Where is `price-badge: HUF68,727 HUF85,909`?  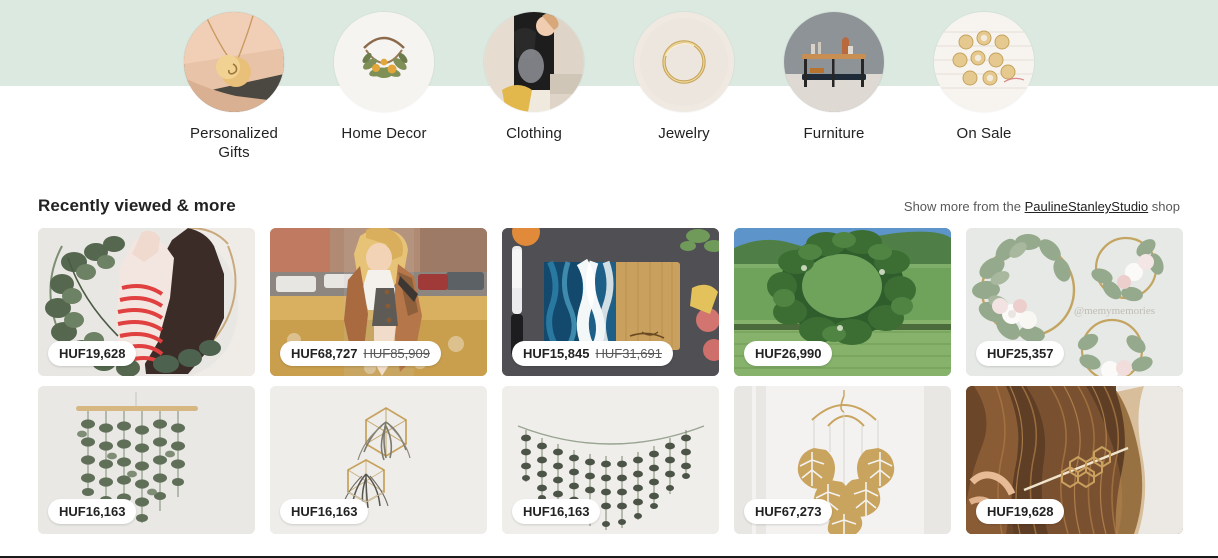
price-badge: HUF68,727 HUF85,909 is located at coordinates (360, 353).